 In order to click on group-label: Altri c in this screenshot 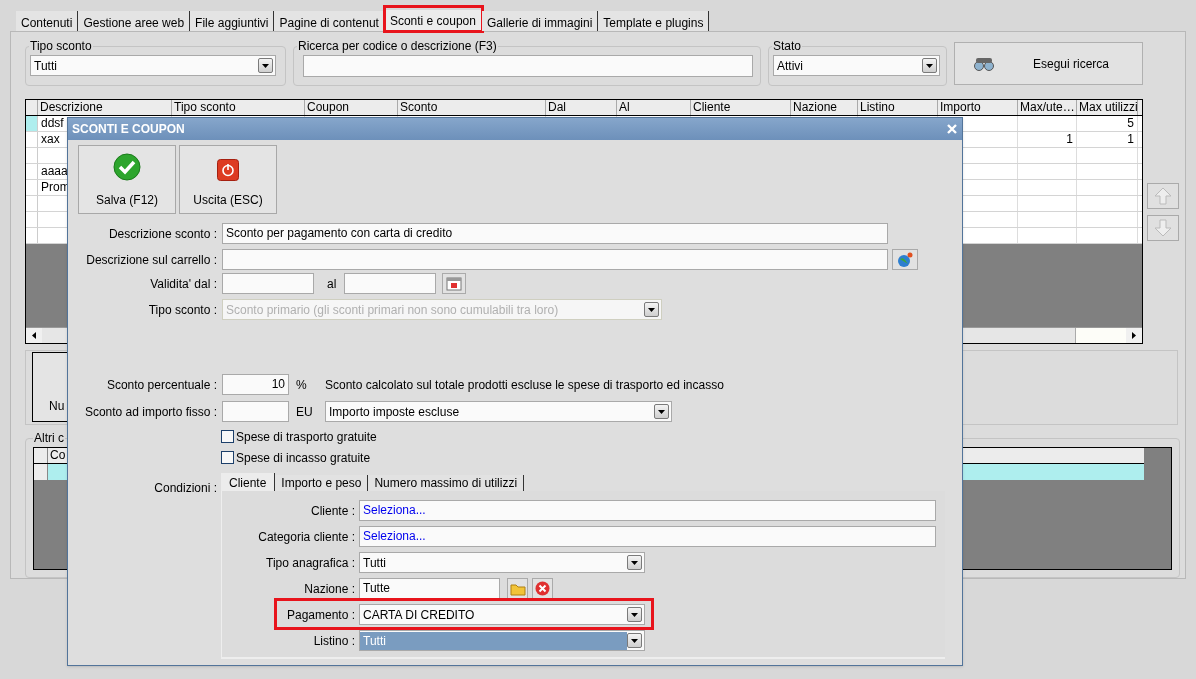, I will do `click(49, 439)`.